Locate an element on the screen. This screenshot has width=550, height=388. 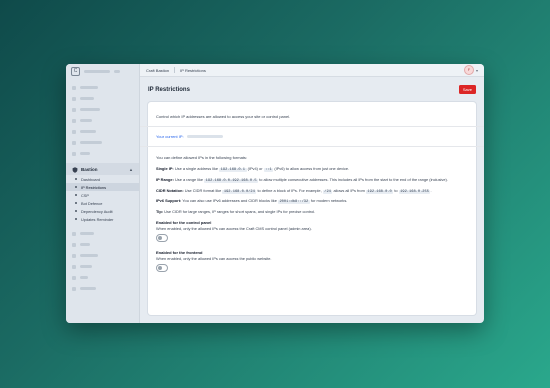
code-sample: 192.168.0.255 is located at coordinates (414, 191).